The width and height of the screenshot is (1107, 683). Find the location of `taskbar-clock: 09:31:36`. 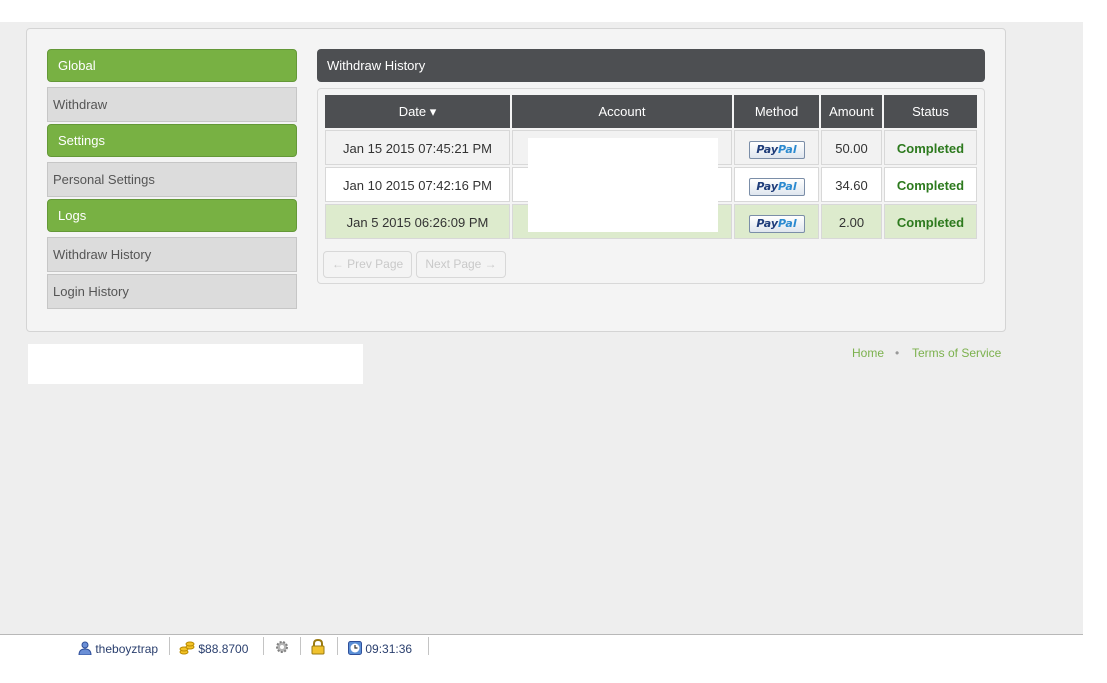

taskbar-clock: 09:31:36 is located at coordinates (380, 649).